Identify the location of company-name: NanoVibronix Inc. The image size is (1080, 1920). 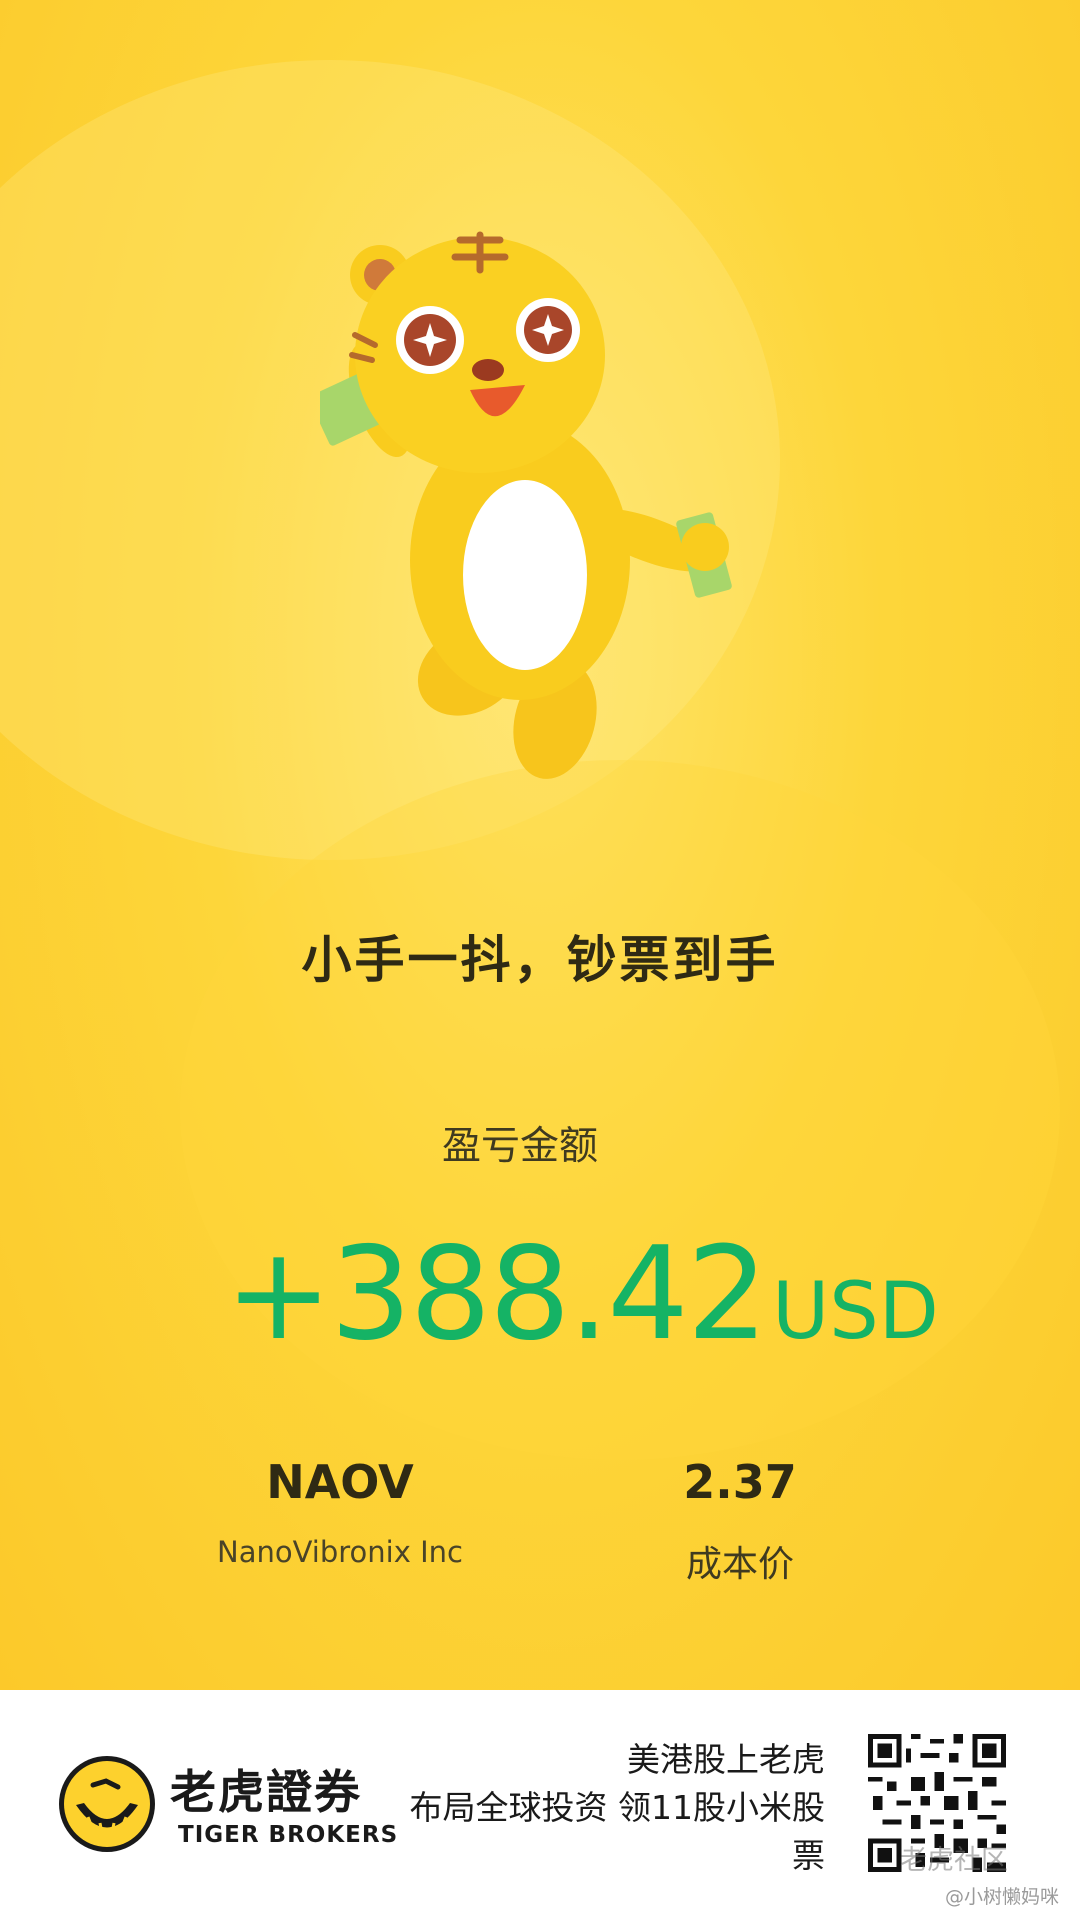
(340, 1552).